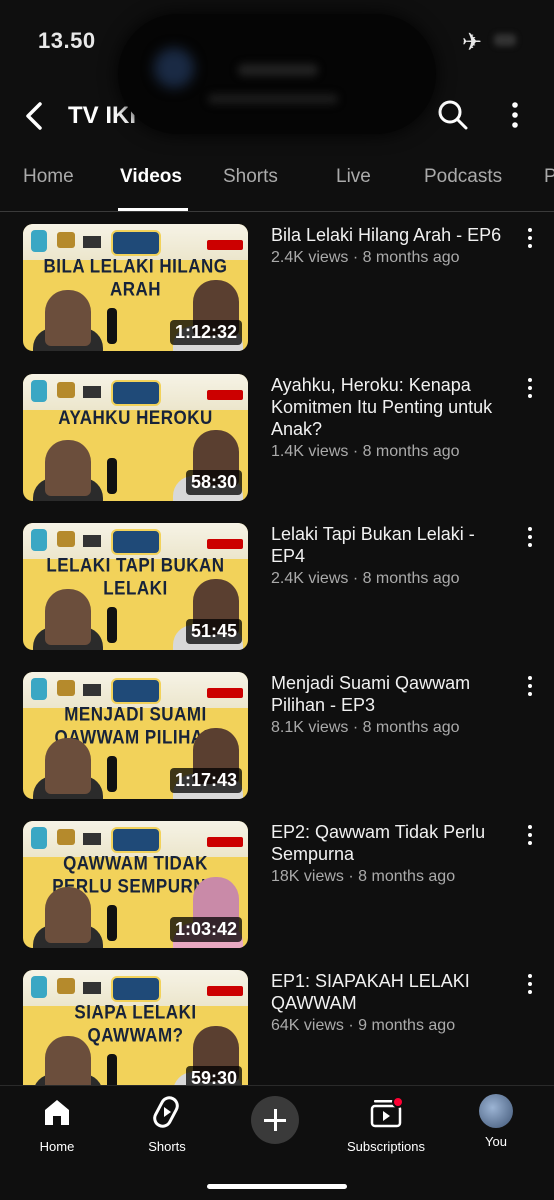 The width and height of the screenshot is (554, 1200). What do you see at coordinates (391, 694) in the screenshot?
I see `video-title: Menjadi Suami Qawwam Pilihan - EP3` at bounding box center [391, 694].